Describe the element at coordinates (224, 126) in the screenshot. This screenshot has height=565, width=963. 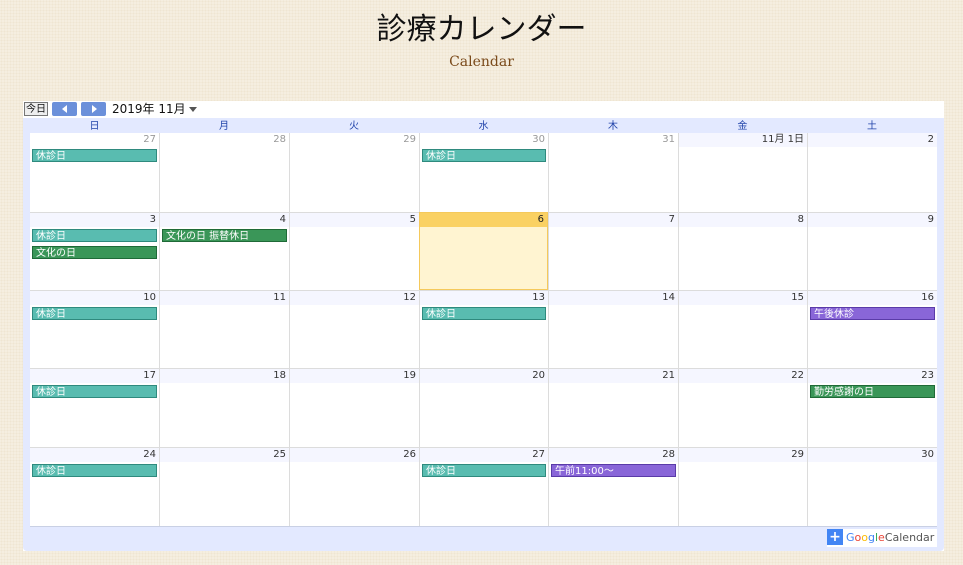
I see `weekday-label: 月` at that location.